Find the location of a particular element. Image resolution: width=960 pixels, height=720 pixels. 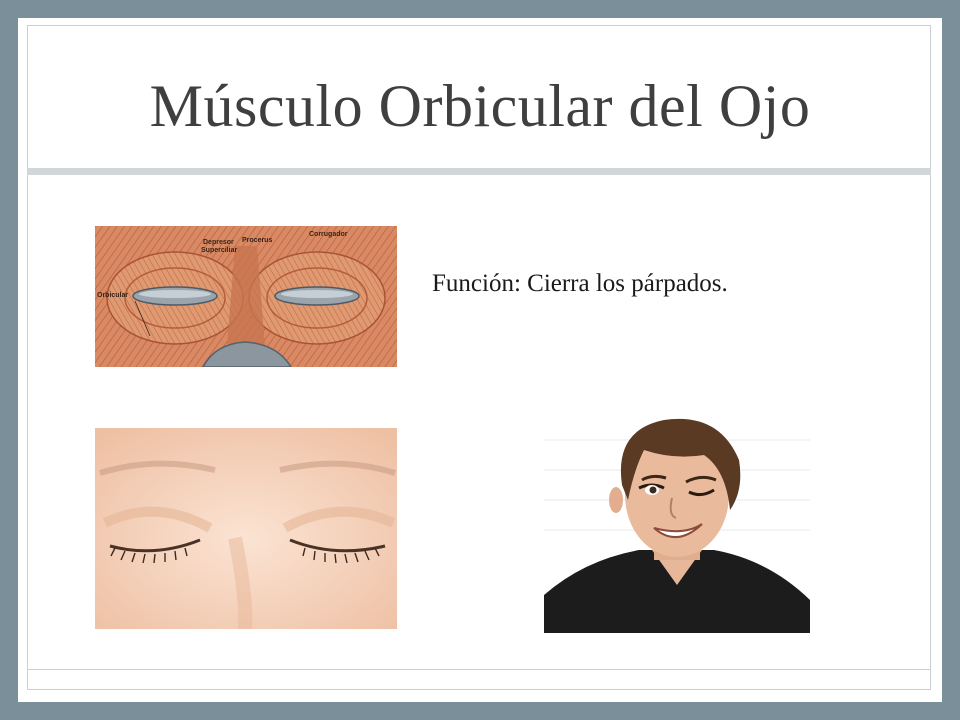

winking-man-photo is located at coordinates (677, 516).